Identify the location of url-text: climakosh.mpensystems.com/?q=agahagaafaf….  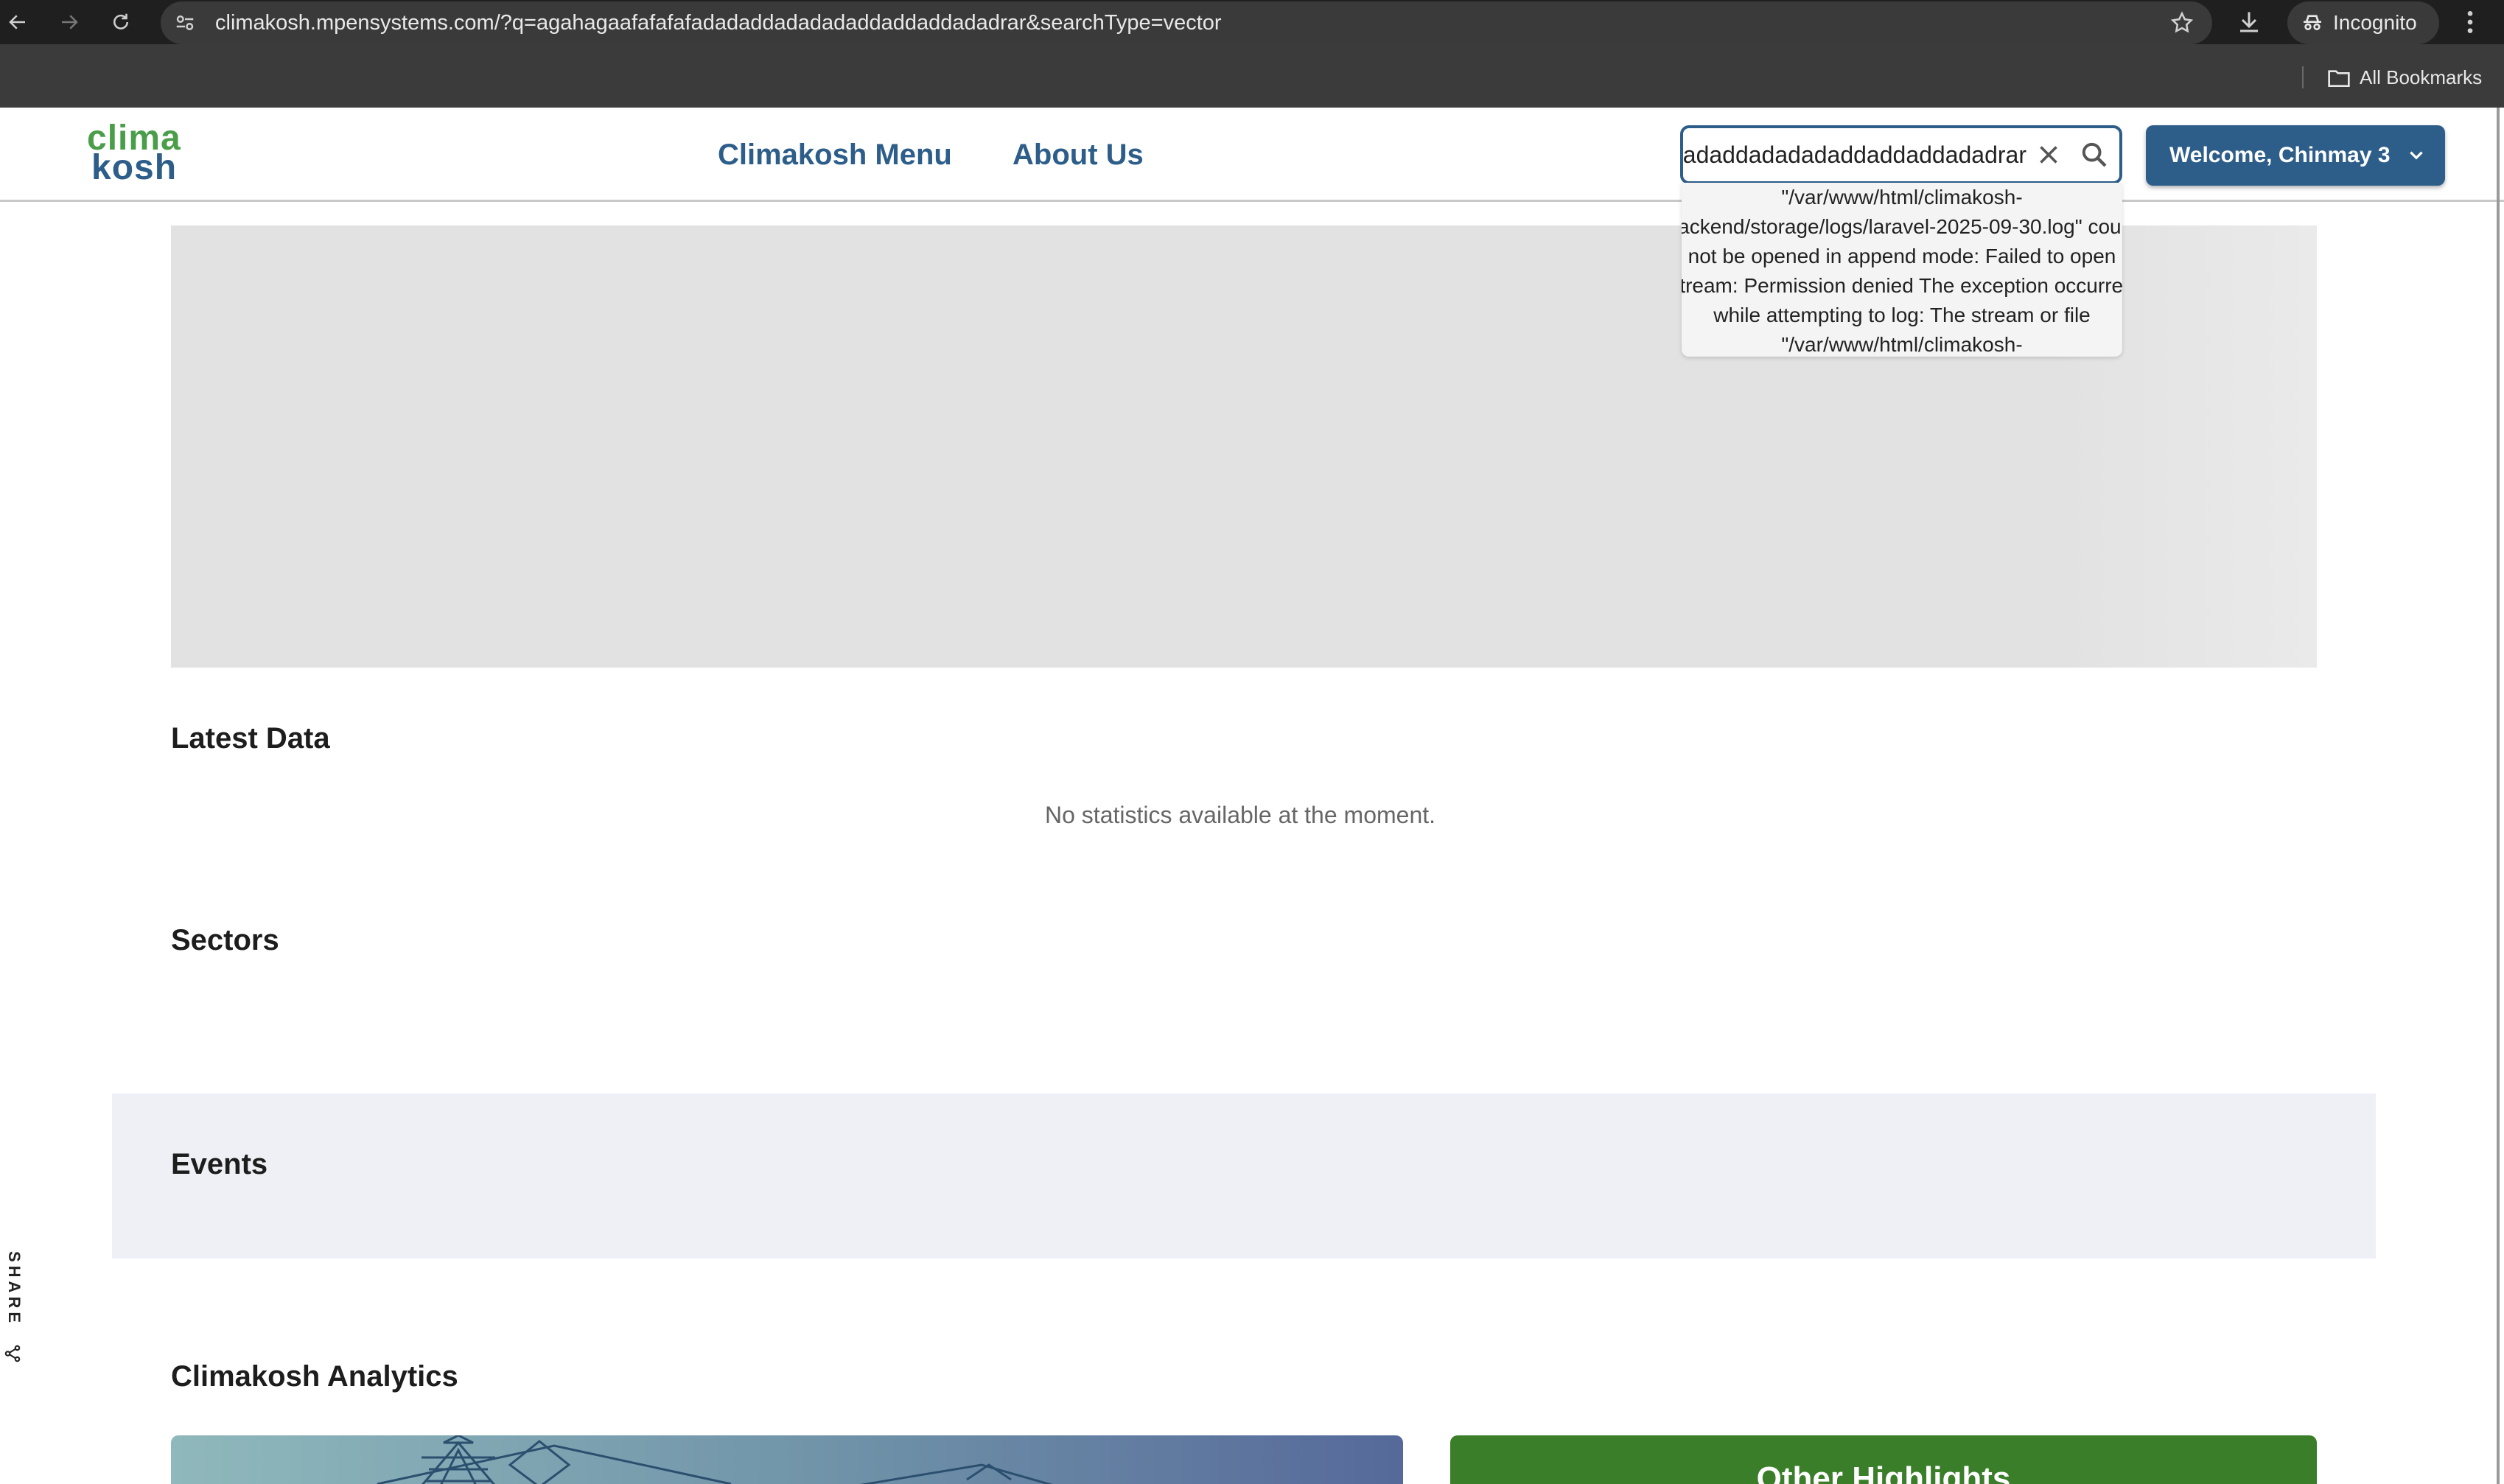
(718, 23).